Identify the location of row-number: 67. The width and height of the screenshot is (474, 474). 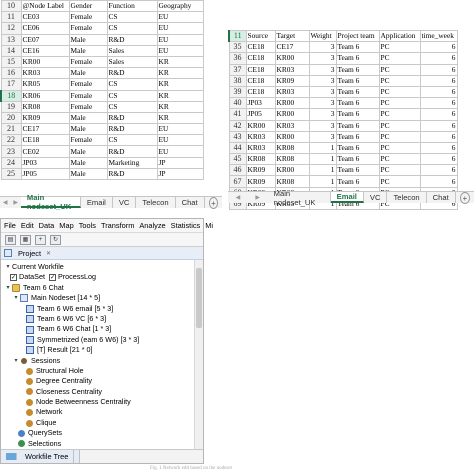
(237, 181).